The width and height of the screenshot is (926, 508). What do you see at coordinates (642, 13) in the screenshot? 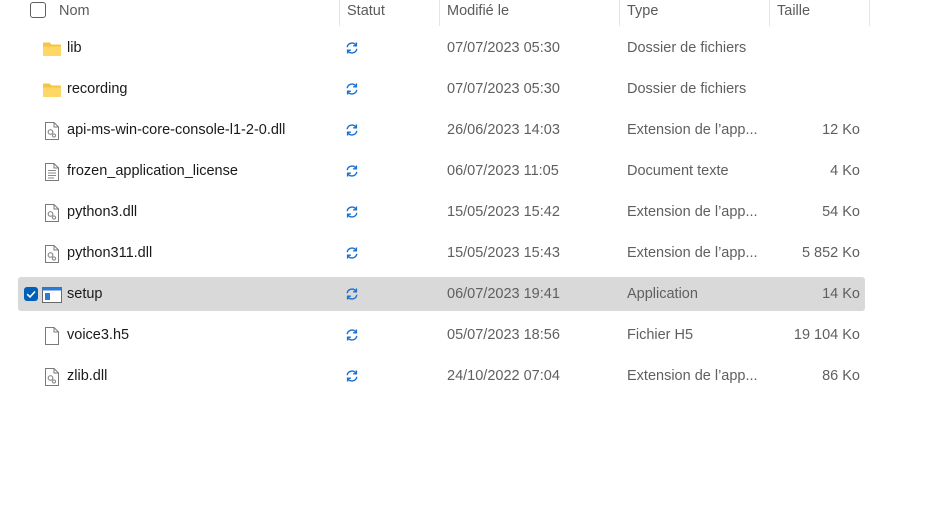
I see `column-header-type: Type` at bounding box center [642, 13].